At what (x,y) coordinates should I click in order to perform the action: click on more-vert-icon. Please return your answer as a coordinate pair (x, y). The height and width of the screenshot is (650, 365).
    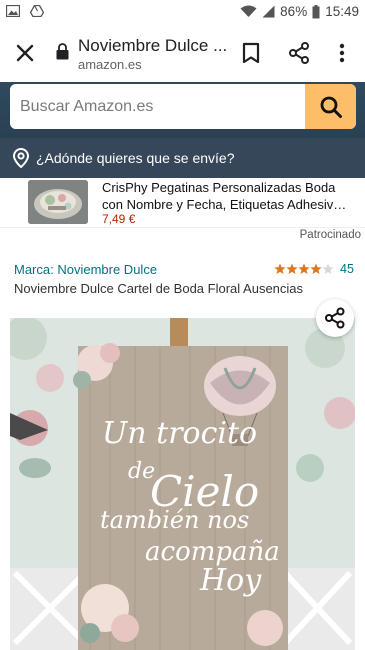
    Looking at the image, I should click on (342, 53).